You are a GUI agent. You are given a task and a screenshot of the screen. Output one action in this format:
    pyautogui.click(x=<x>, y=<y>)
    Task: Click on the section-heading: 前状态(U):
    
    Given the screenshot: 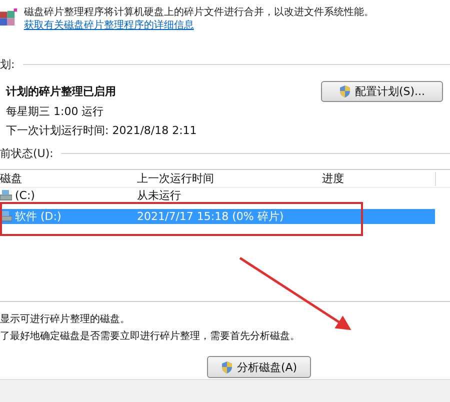 What is the action you would take?
    pyautogui.click(x=27, y=153)
    